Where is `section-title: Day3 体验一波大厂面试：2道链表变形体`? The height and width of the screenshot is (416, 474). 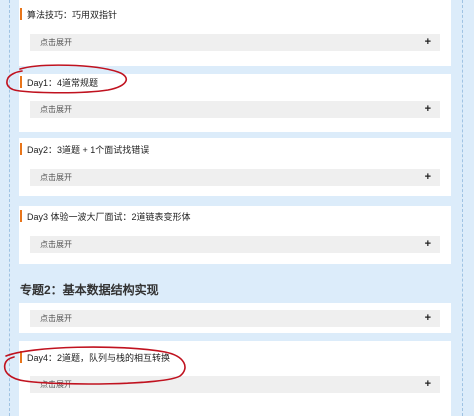 section-title: Day3 体验一波大厂面试：2道链表变形体 is located at coordinates (105, 216).